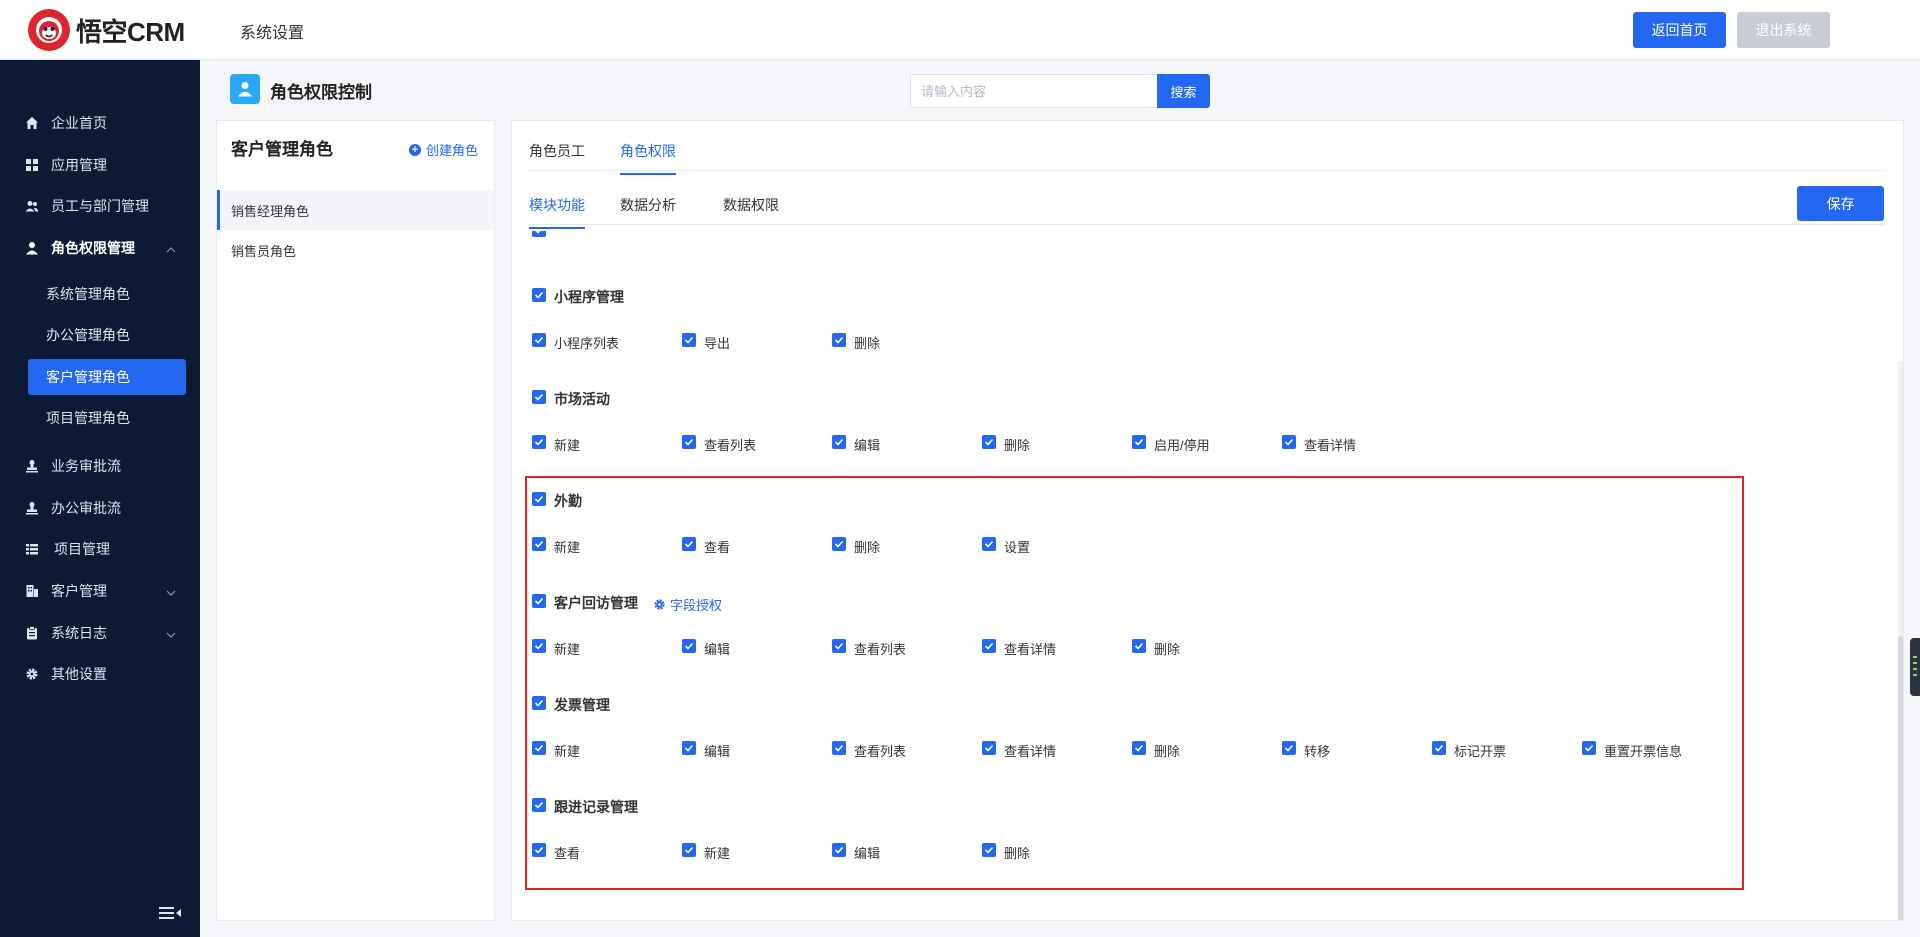 The height and width of the screenshot is (937, 1920). What do you see at coordinates (32, 674) in the screenshot?
I see `gear-icon` at bounding box center [32, 674].